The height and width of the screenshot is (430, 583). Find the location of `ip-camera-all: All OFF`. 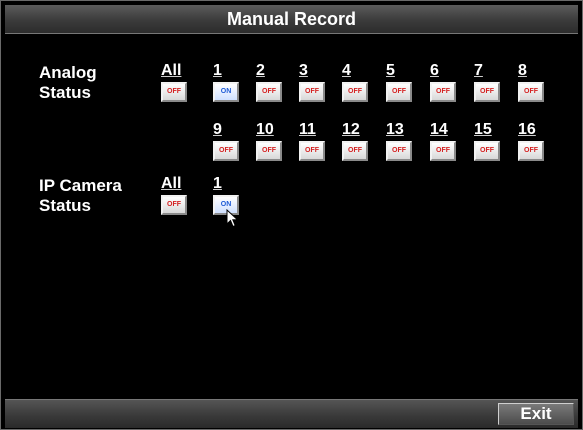

ip-camera-all: All OFF is located at coordinates (176, 195).